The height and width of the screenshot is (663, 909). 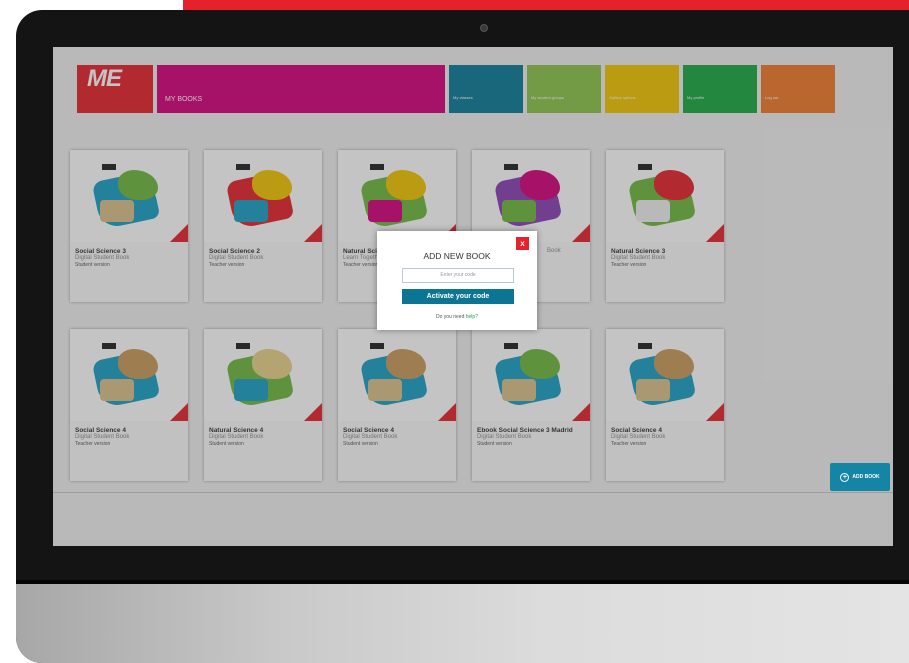 I want to click on plus-icon: +, so click(x=845, y=477).